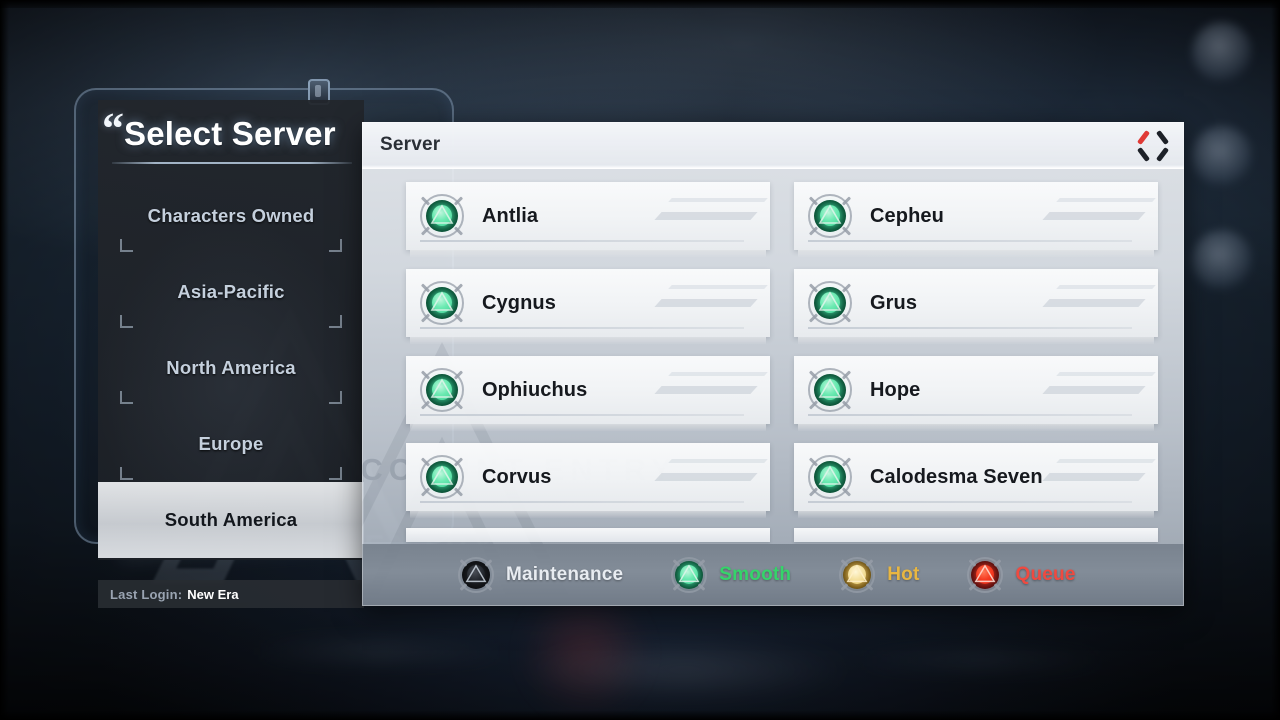  I want to click on hud-headphones-icon, so click(1222, 60).